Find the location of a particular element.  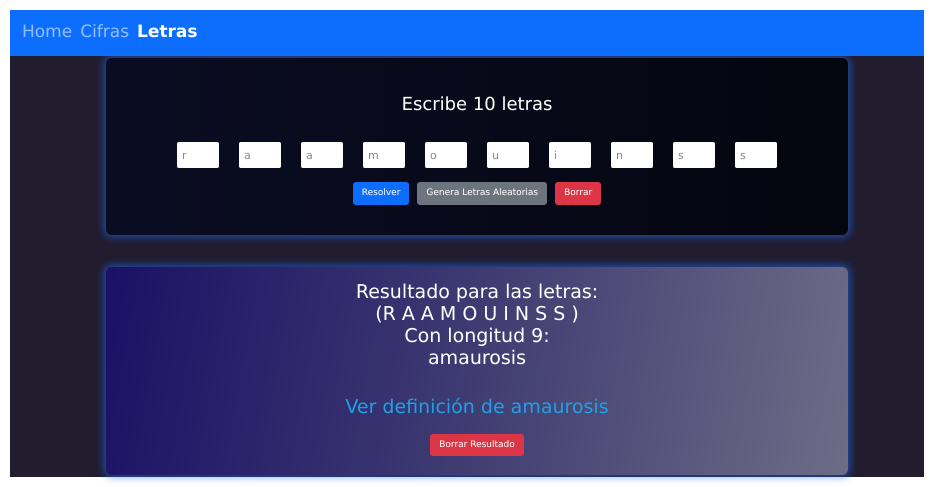

result-text: amaurosis is located at coordinates (477, 358).